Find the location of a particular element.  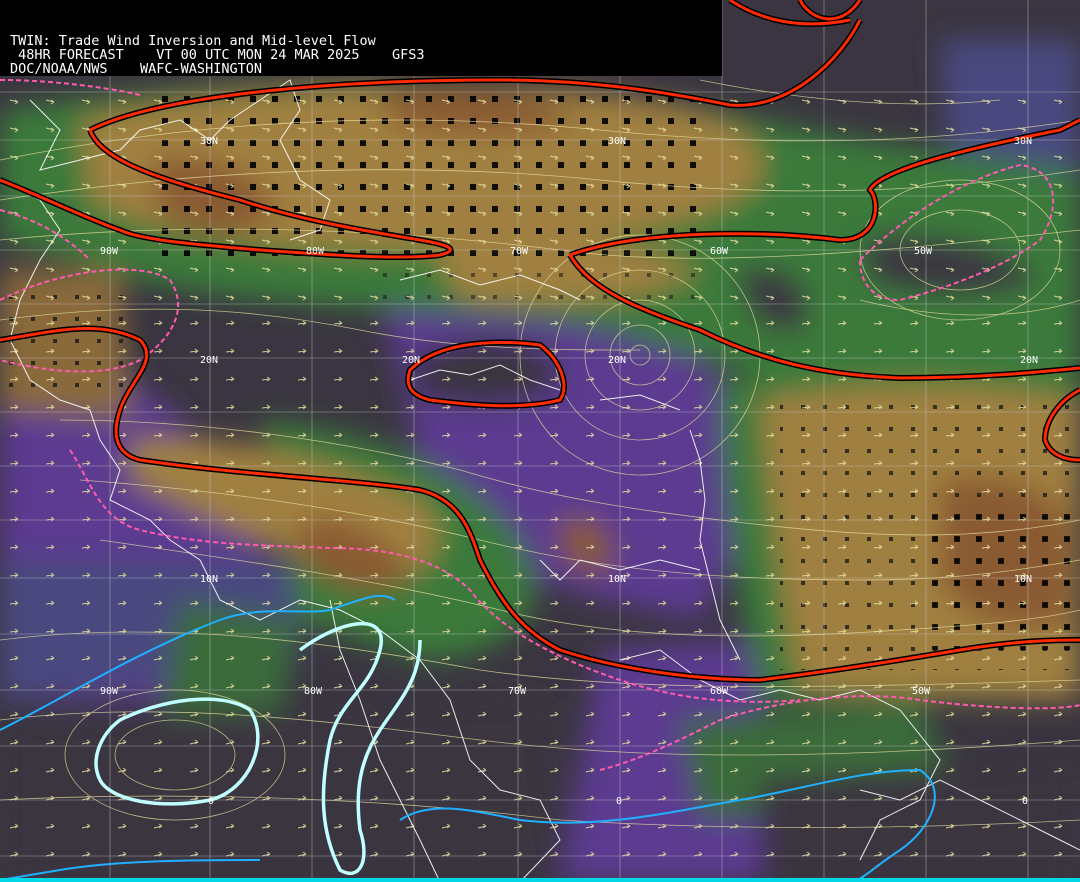

lat-label-20n-3: 20N is located at coordinates (617, 360).